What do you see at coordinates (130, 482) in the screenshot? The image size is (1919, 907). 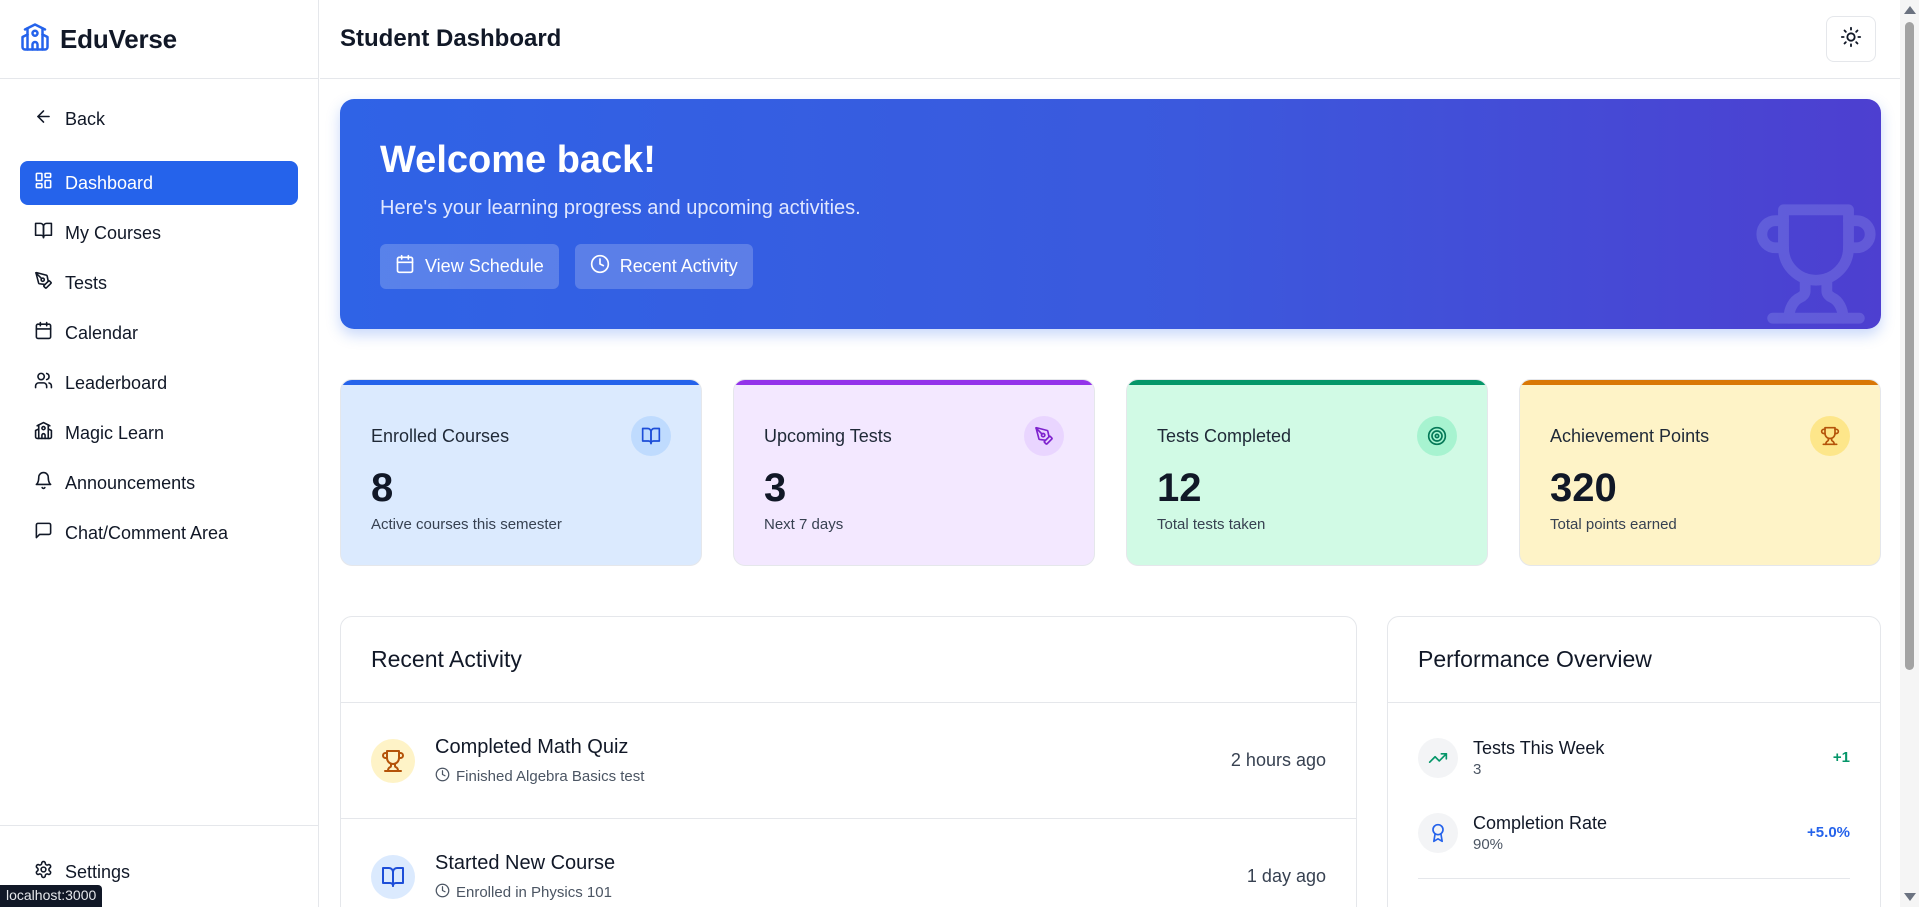 I see `sidebar-item-label: Announcements` at bounding box center [130, 482].